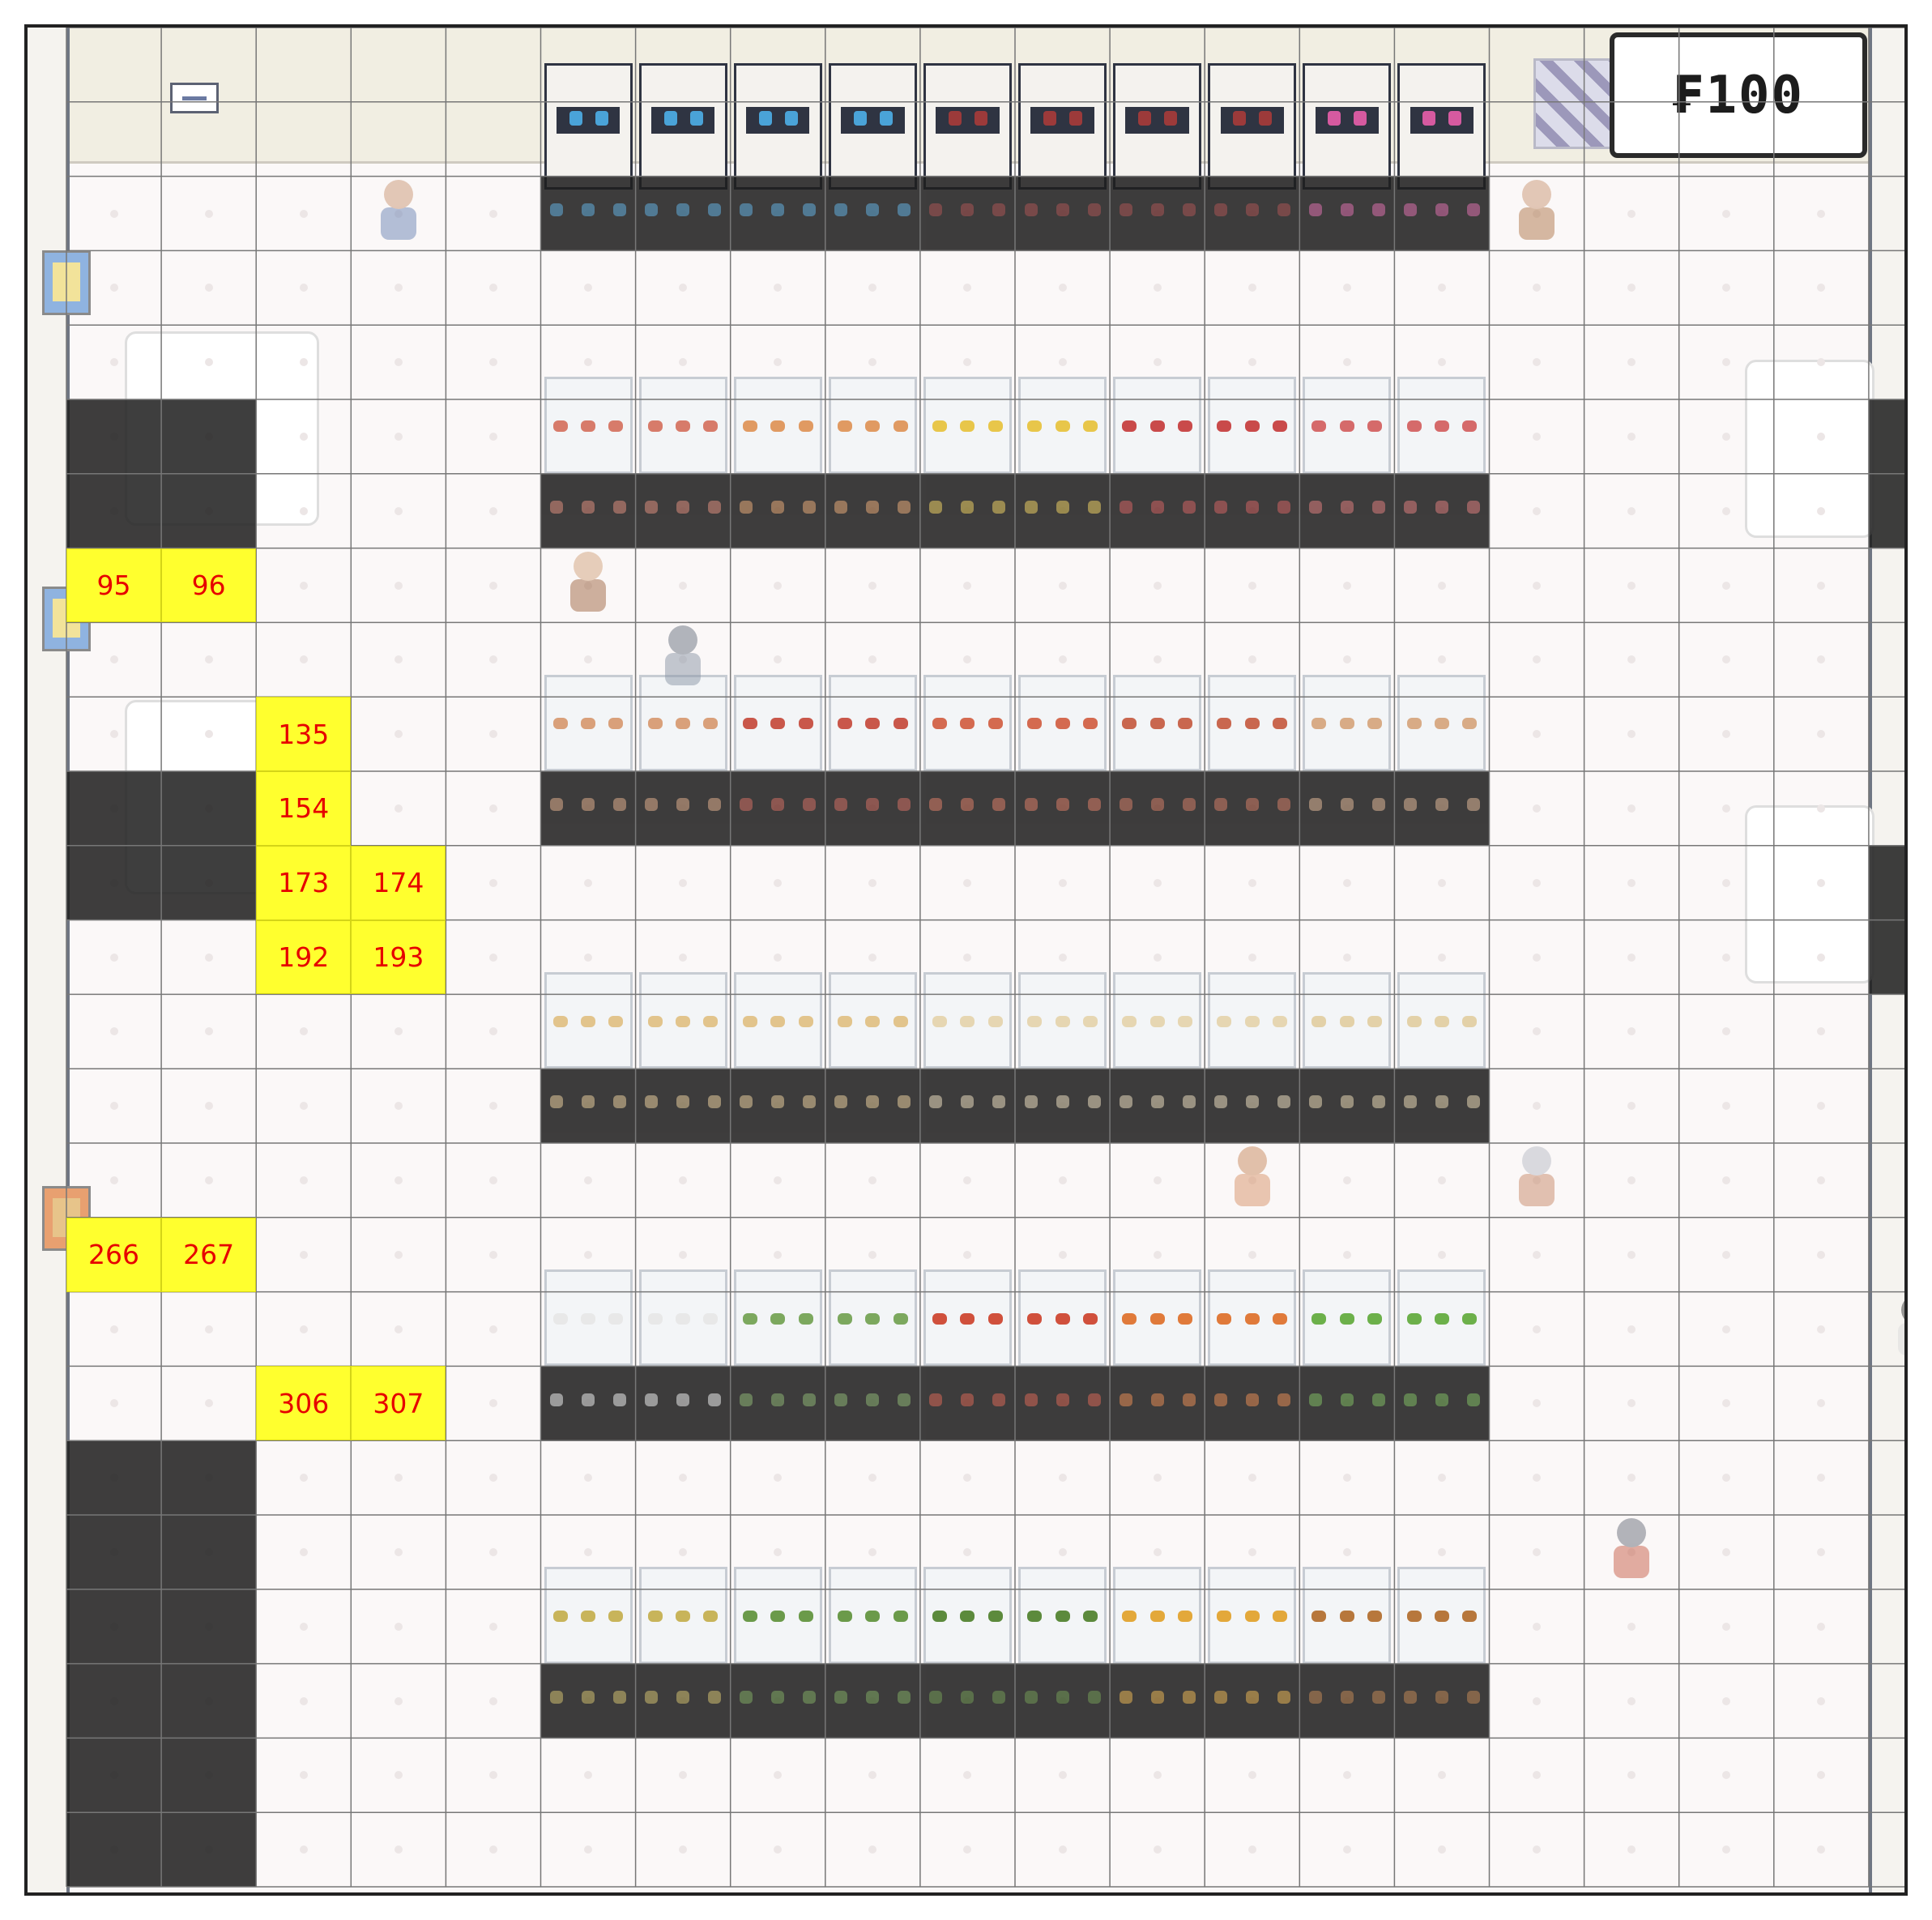 Image resolution: width=1932 pixels, height=1920 pixels. Describe the element at coordinates (1537, 212) in the screenshot. I see `shopper-brown-top-right` at that location.